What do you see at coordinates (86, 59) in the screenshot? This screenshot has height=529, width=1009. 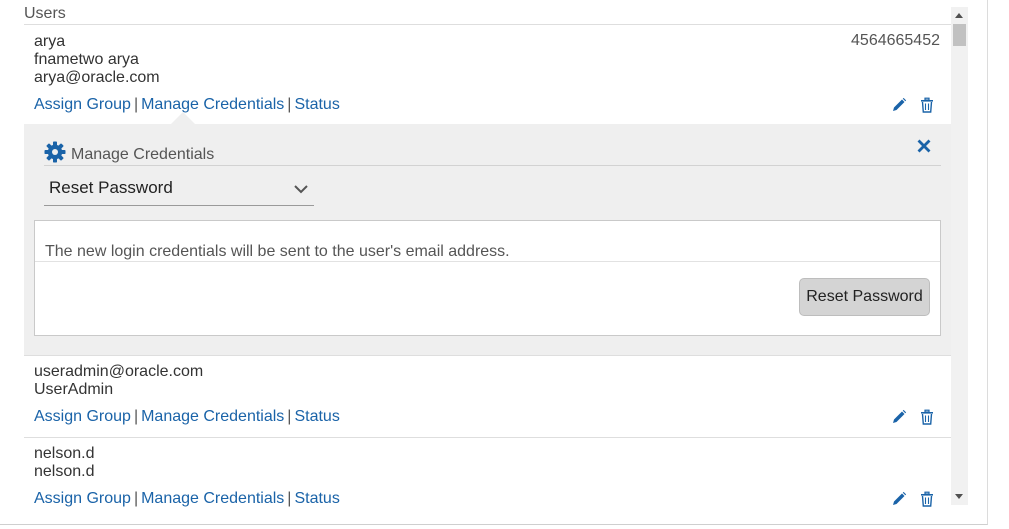 I see `user-full-name: fnametwo arya` at bounding box center [86, 59].